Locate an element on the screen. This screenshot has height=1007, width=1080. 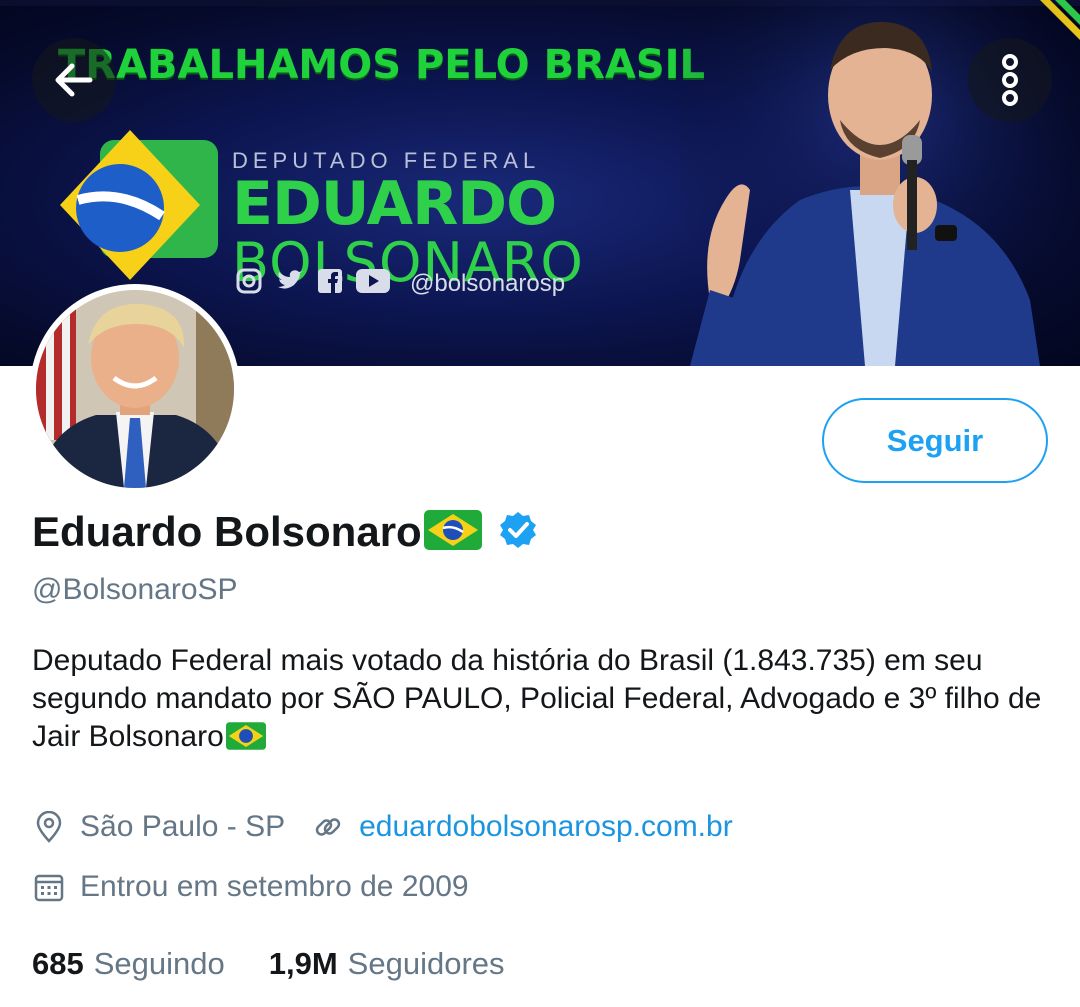
calendar-icon is located at coordinates (49, 887).